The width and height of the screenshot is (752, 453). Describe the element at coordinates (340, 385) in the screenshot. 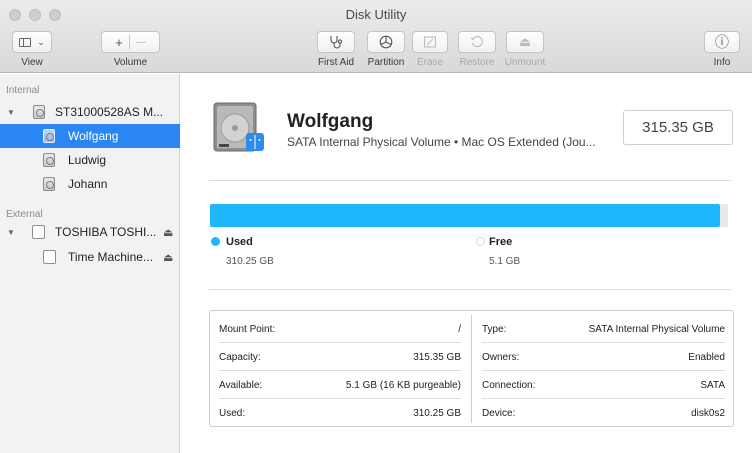

I see `info-row-available: Available: 5.1 GB (16 KB purgeable)` at that location.